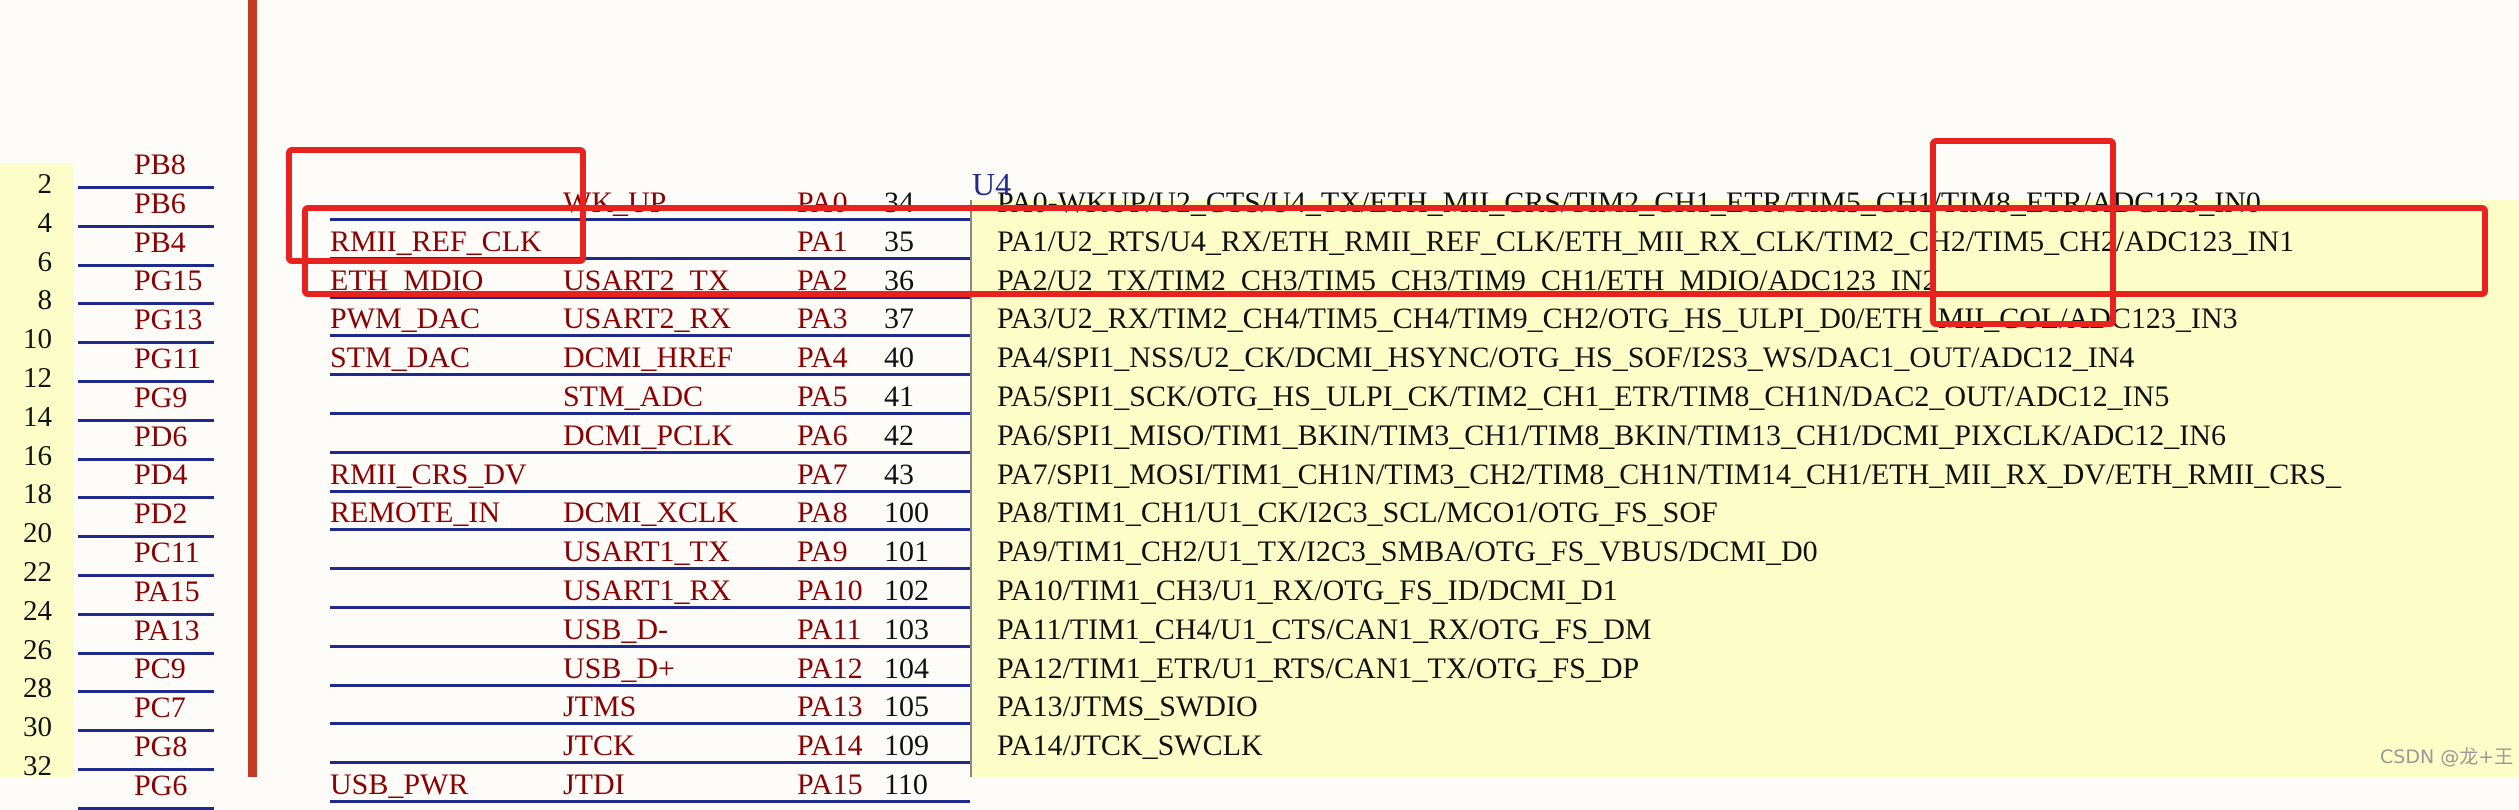 The height and width of the screenshot is (810, 2519). I want to click on pin-number: 104, so click(906, 668).